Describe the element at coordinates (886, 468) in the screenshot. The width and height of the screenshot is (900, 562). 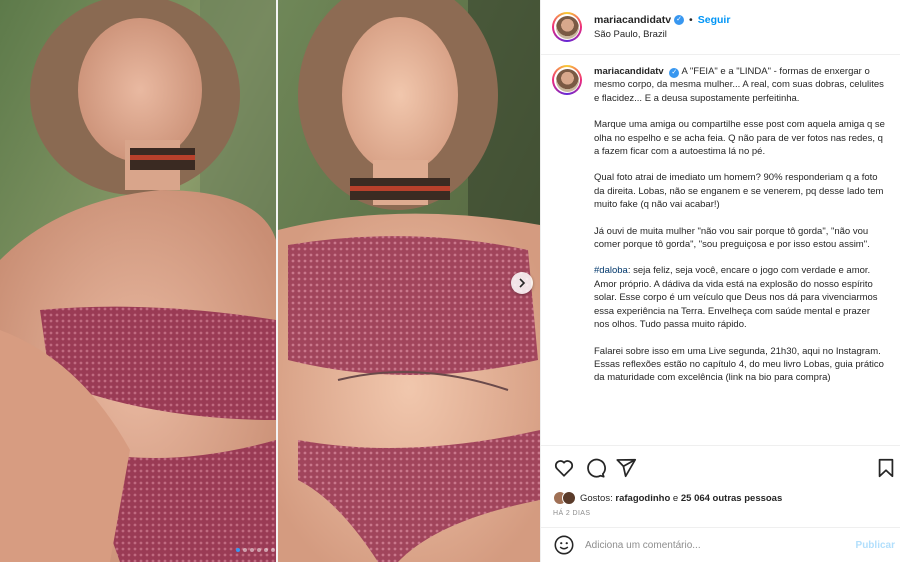
I see `bookmark-icon` at that location.